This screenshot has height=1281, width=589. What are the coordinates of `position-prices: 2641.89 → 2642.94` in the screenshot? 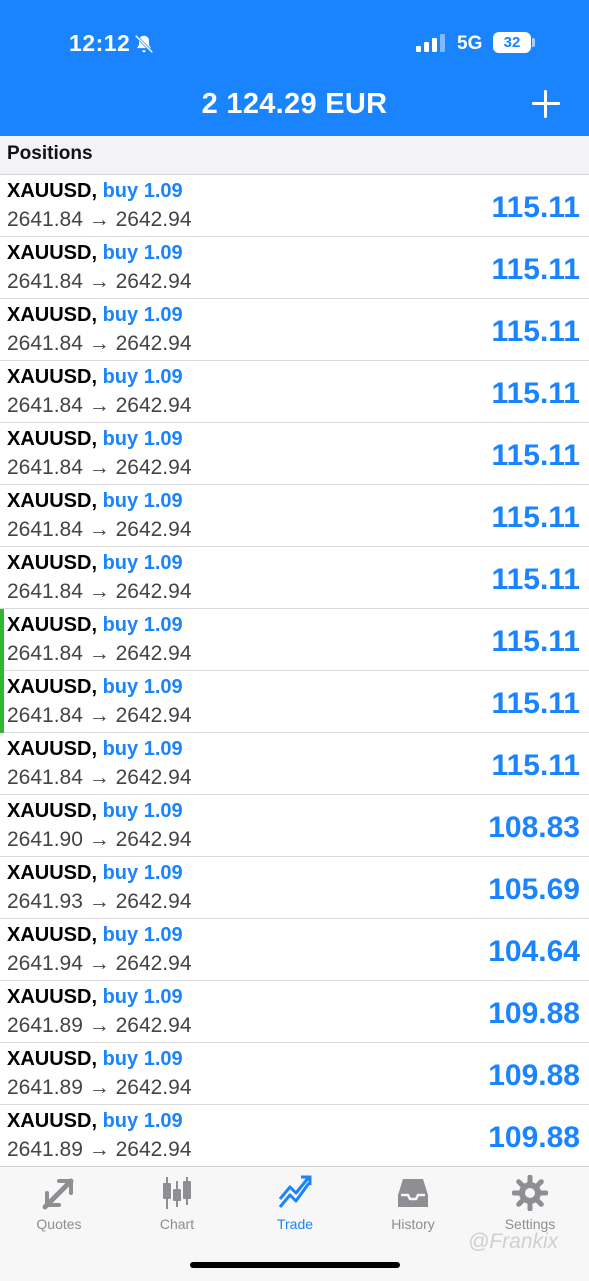 It's located at (99, 1088).